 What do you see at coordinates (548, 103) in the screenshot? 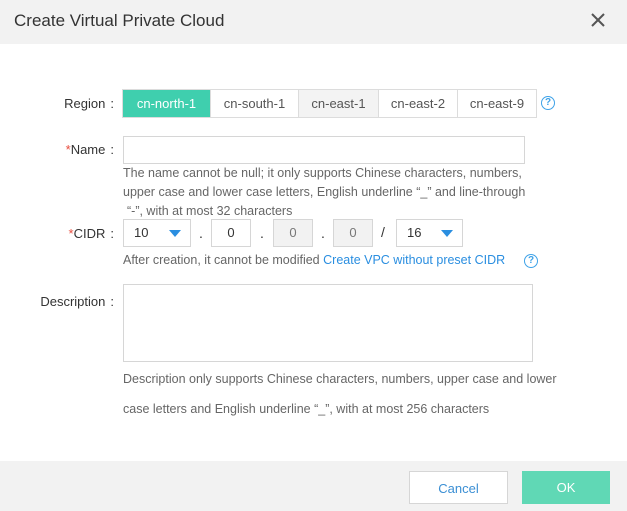
I see `region-help-icon: ?` at bounding box center [548, 103].